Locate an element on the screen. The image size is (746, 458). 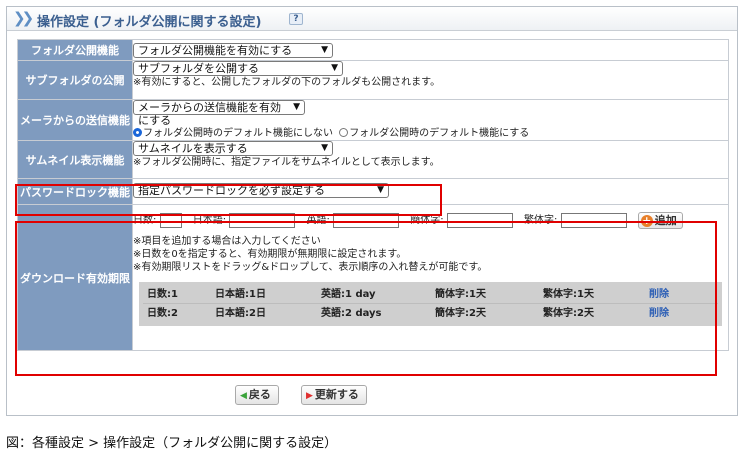
update-button-label: 更新する is located at coordinates (336, 394).